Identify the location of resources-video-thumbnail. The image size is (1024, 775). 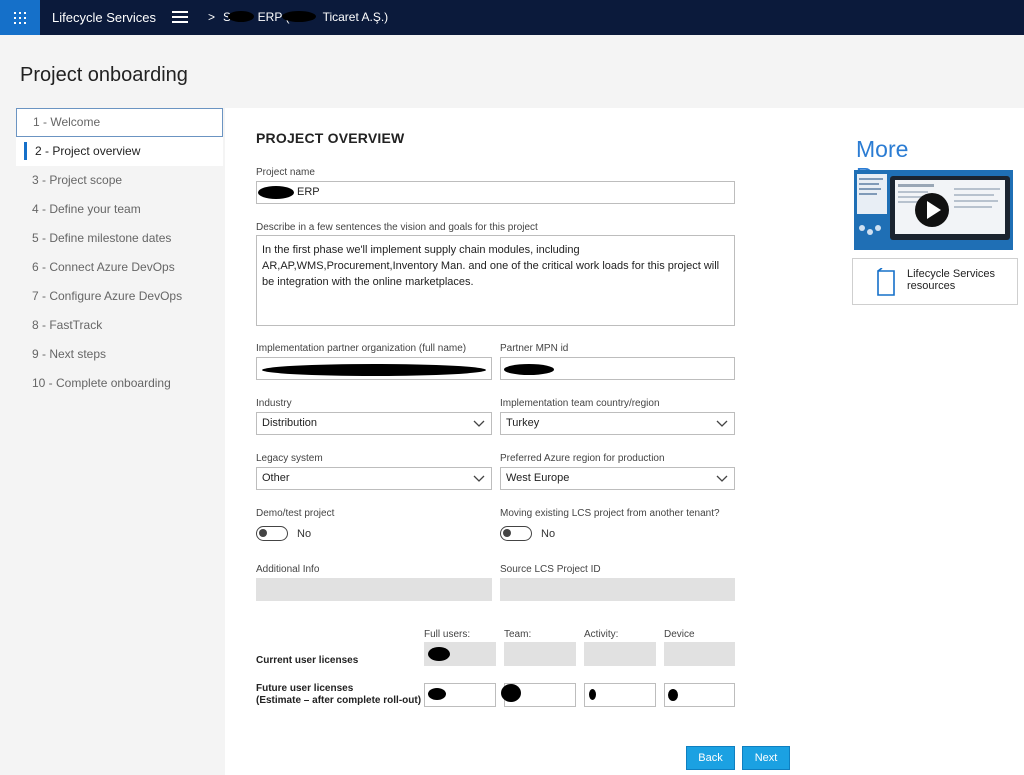
(933, 210).